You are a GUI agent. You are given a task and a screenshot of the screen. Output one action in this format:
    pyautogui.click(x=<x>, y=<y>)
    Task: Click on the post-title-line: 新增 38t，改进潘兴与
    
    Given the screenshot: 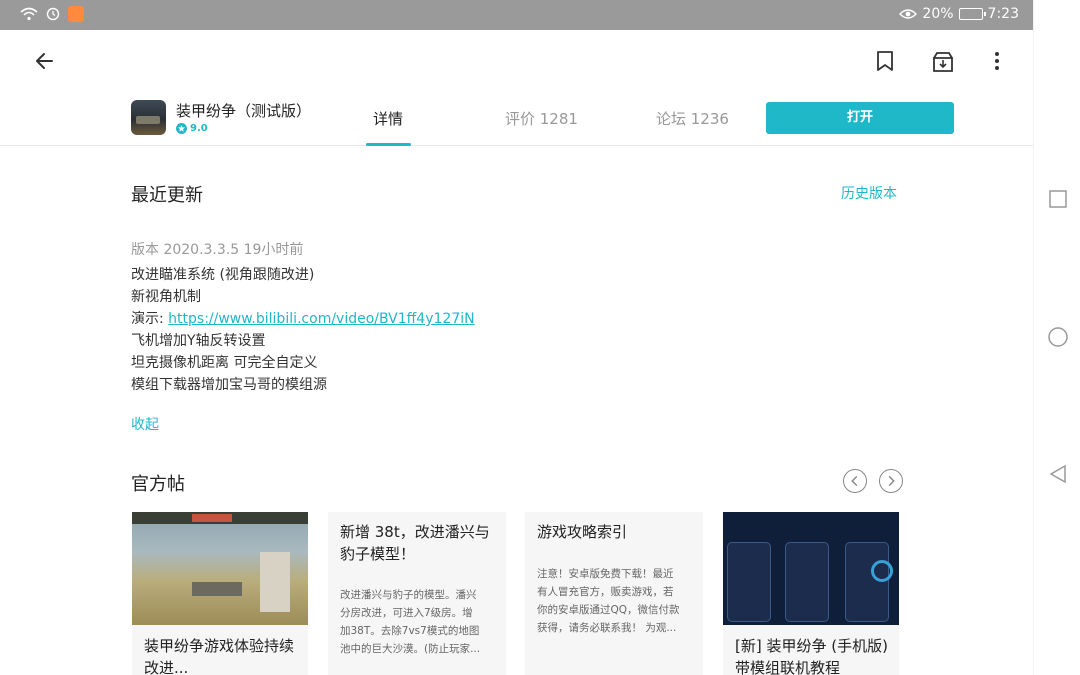 What is the action you would take?
    pyautogui.click(x=415, y=532)
    